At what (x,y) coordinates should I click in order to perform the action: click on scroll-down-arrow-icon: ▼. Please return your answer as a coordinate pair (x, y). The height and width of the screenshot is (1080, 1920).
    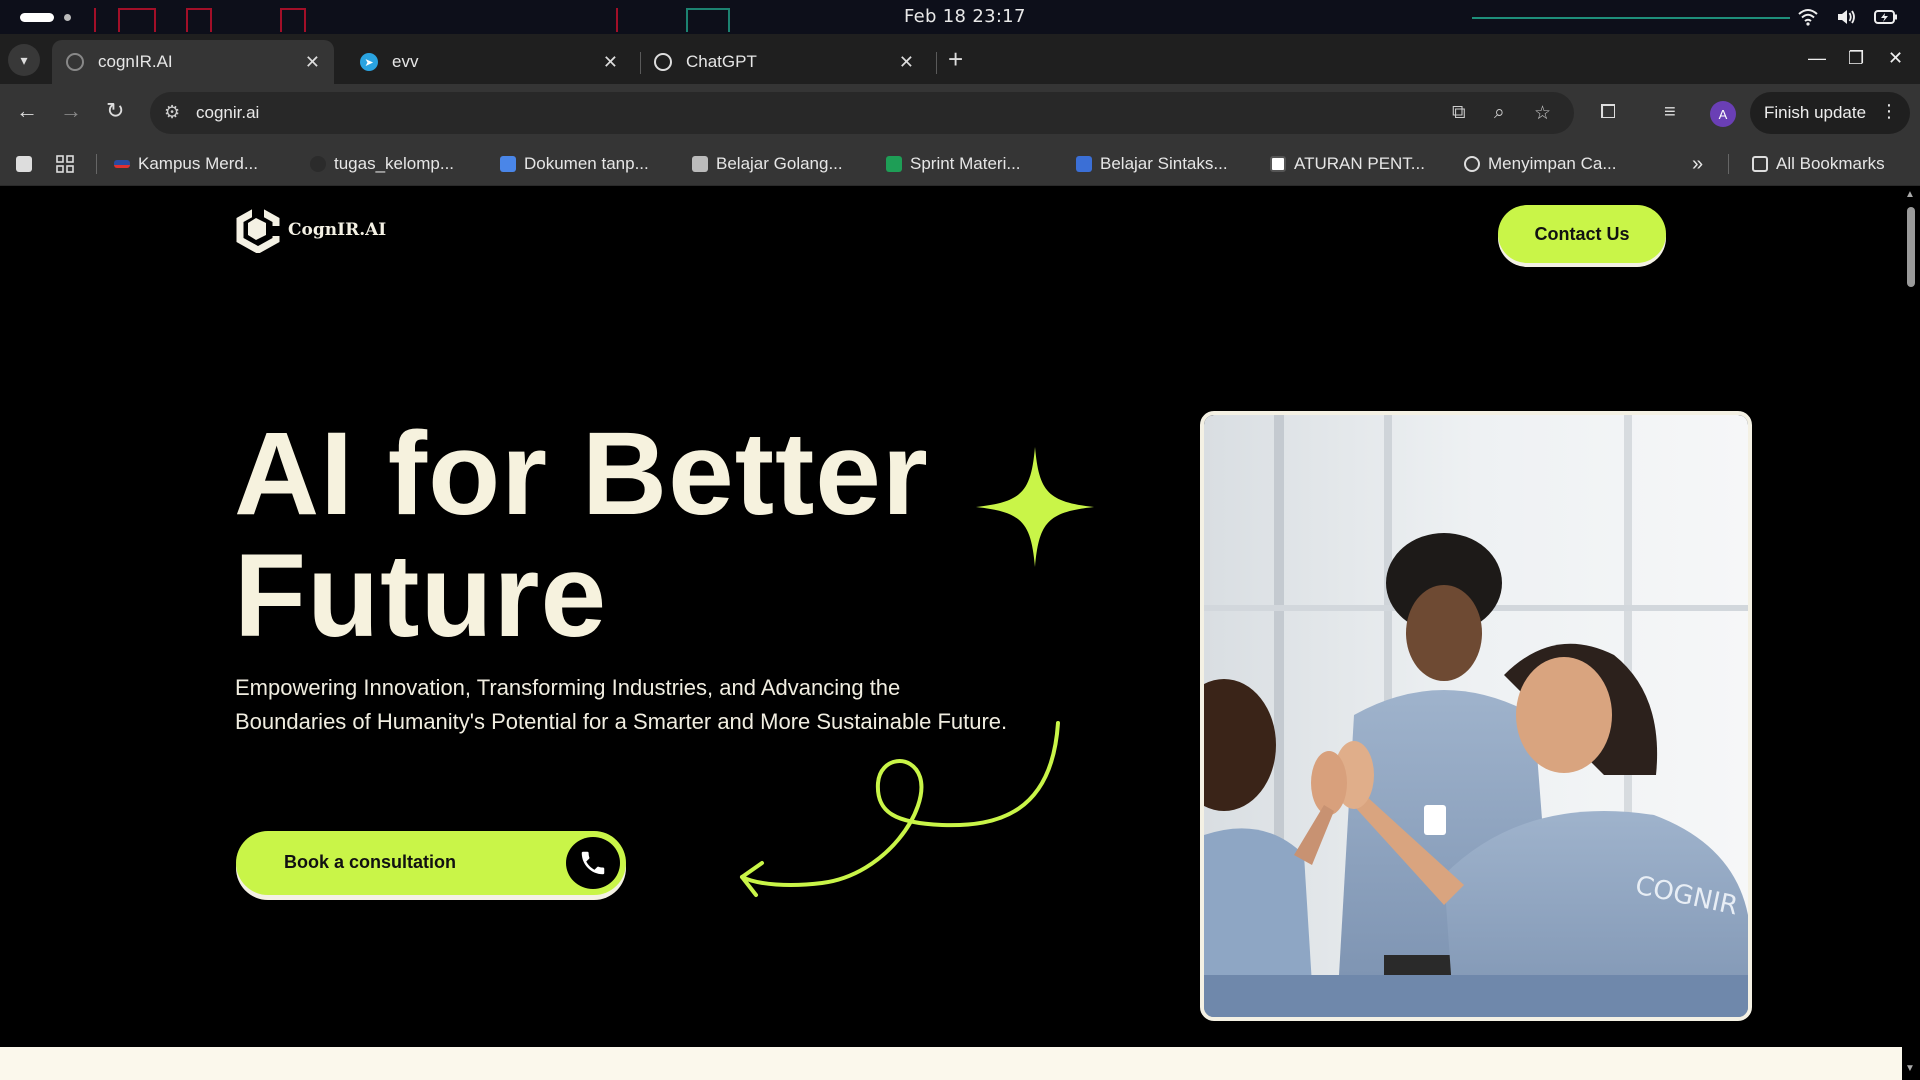
    Looking at the image, I should click on (1910, 1068).